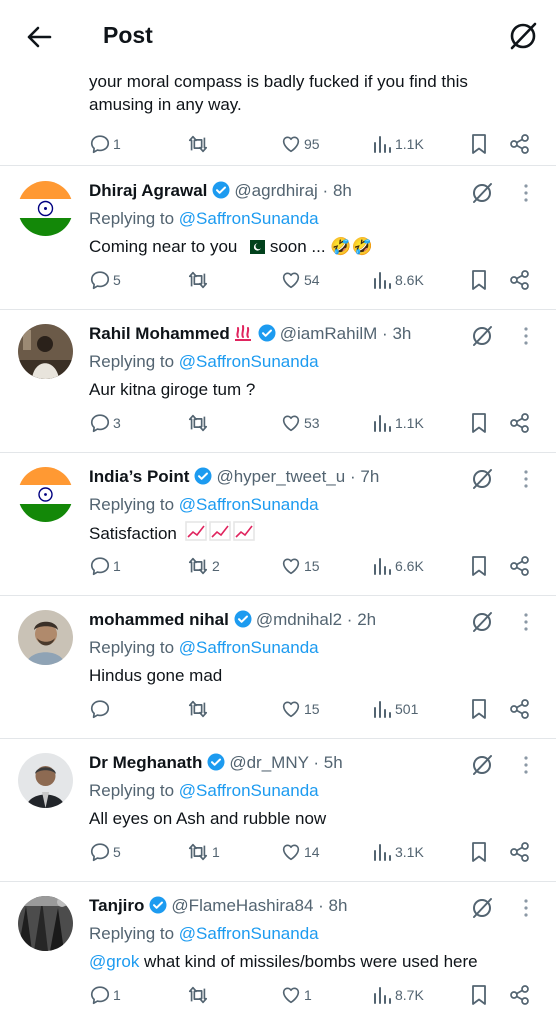 The image size is (556, 1024). What do you see at coordinates (39, 37) in the screenshot?
I see `back-arrow-icon` at bounding box center [39, 37].